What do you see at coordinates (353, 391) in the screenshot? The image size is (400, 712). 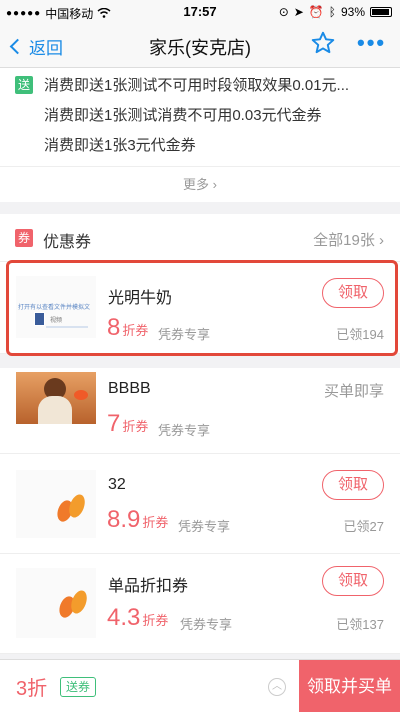 I see `pay-benefit-label: 买单即享` at bounding box center [353, 391].